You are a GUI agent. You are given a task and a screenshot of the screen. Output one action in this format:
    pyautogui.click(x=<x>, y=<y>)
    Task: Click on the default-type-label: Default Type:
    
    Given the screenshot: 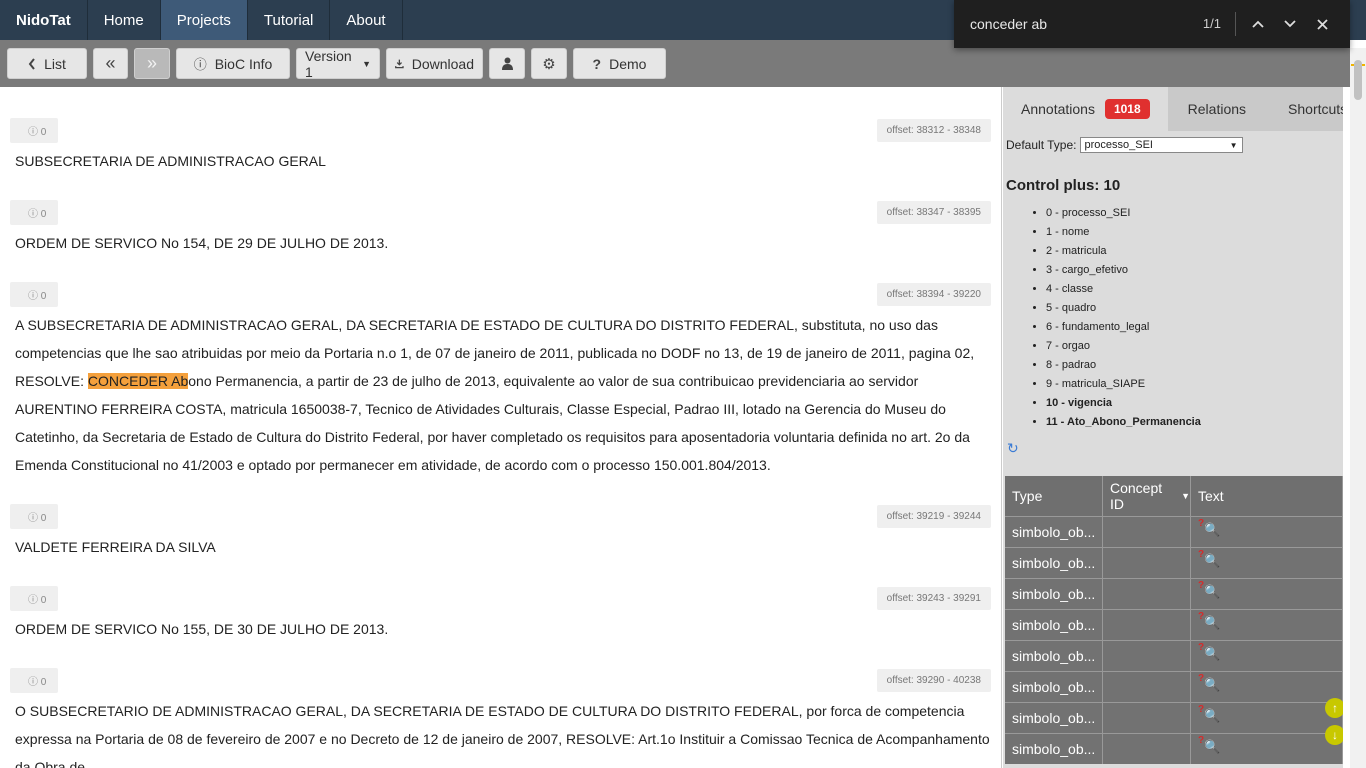 What is the action you would take?
    pyautogui.click(x=1041, y=145)
    